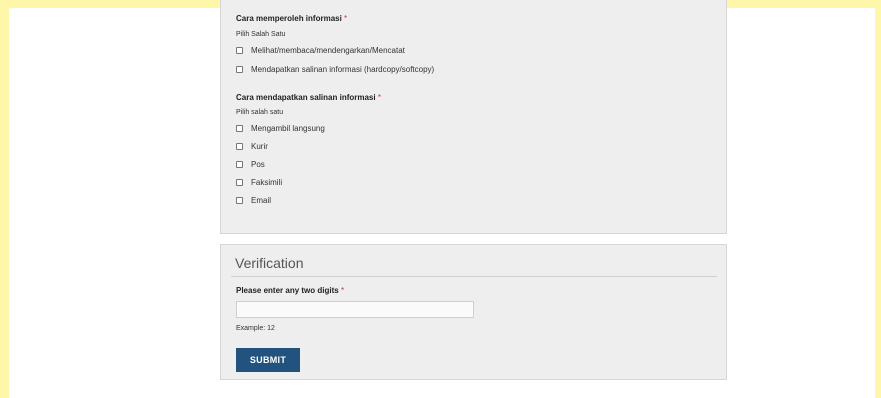 The image size is (881, 398). Describe the element at coordinates (260, 112) in the screenshot. I see `copy-method-hint: Pilih salah satu` at that location.